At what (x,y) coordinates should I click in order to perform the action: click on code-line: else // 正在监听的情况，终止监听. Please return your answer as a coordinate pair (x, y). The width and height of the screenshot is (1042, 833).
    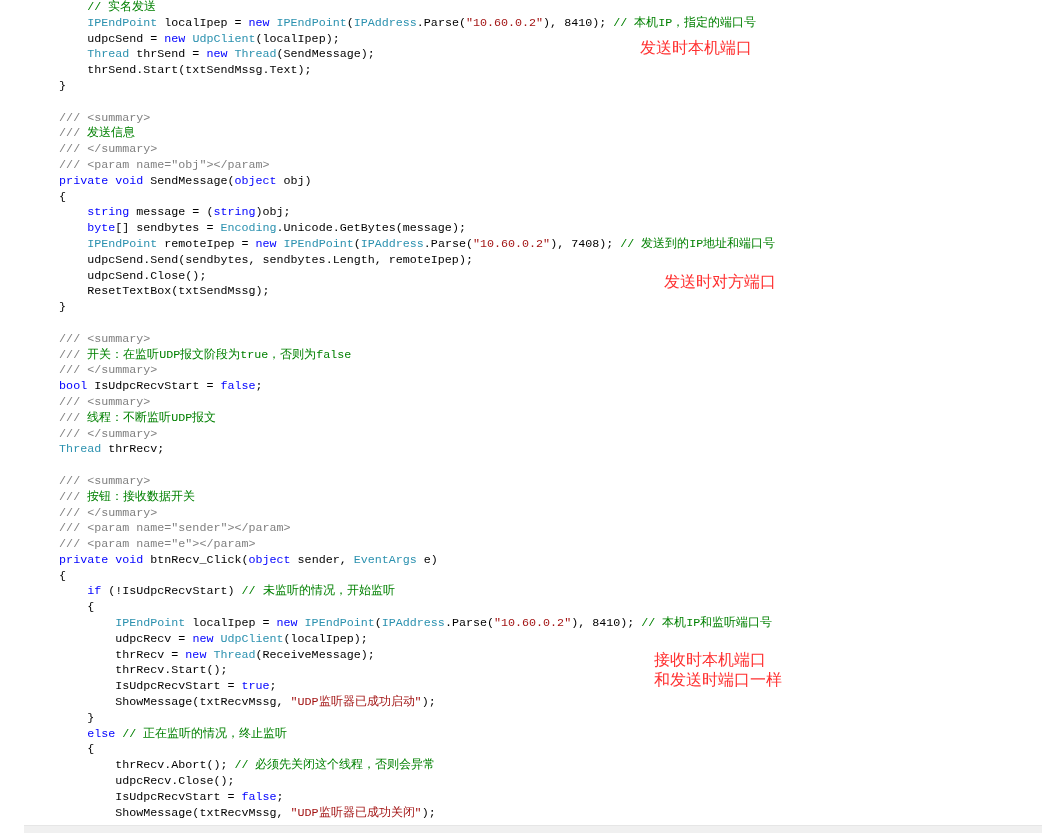
    Looking at the image, I should click on (187, 734).